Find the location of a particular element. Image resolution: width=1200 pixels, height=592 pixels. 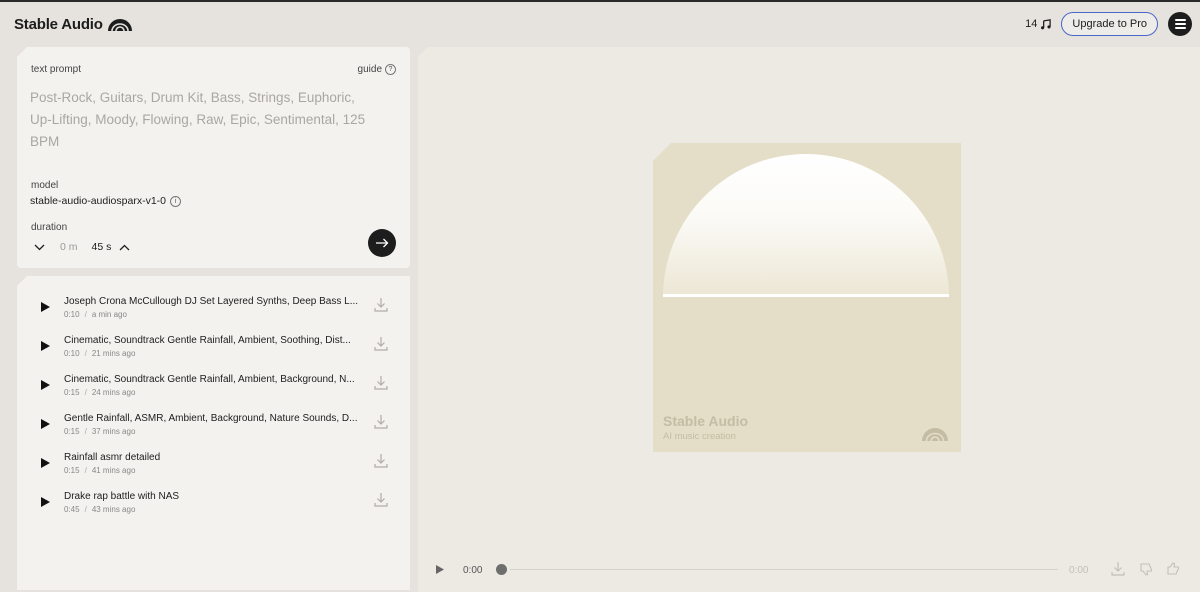

duration-label: duration is located at coordinates (49, 227).